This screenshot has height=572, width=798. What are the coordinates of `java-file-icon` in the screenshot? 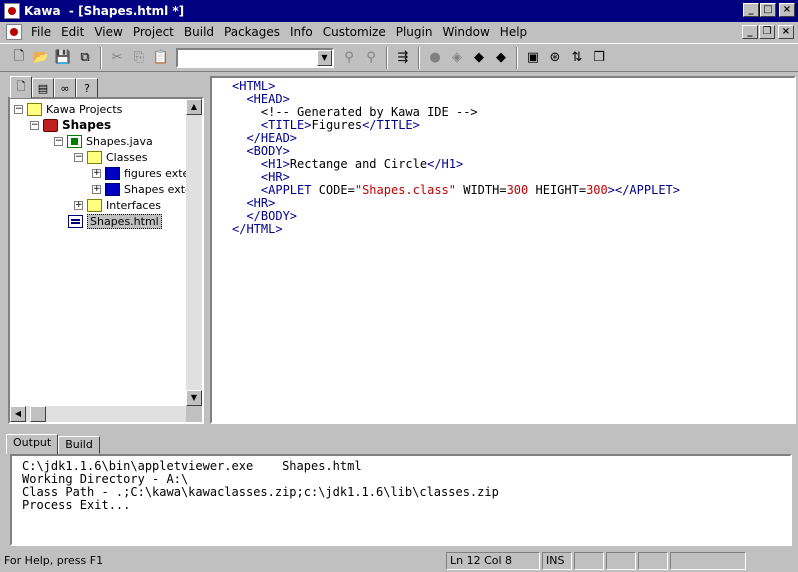 It's located at (74, 141).